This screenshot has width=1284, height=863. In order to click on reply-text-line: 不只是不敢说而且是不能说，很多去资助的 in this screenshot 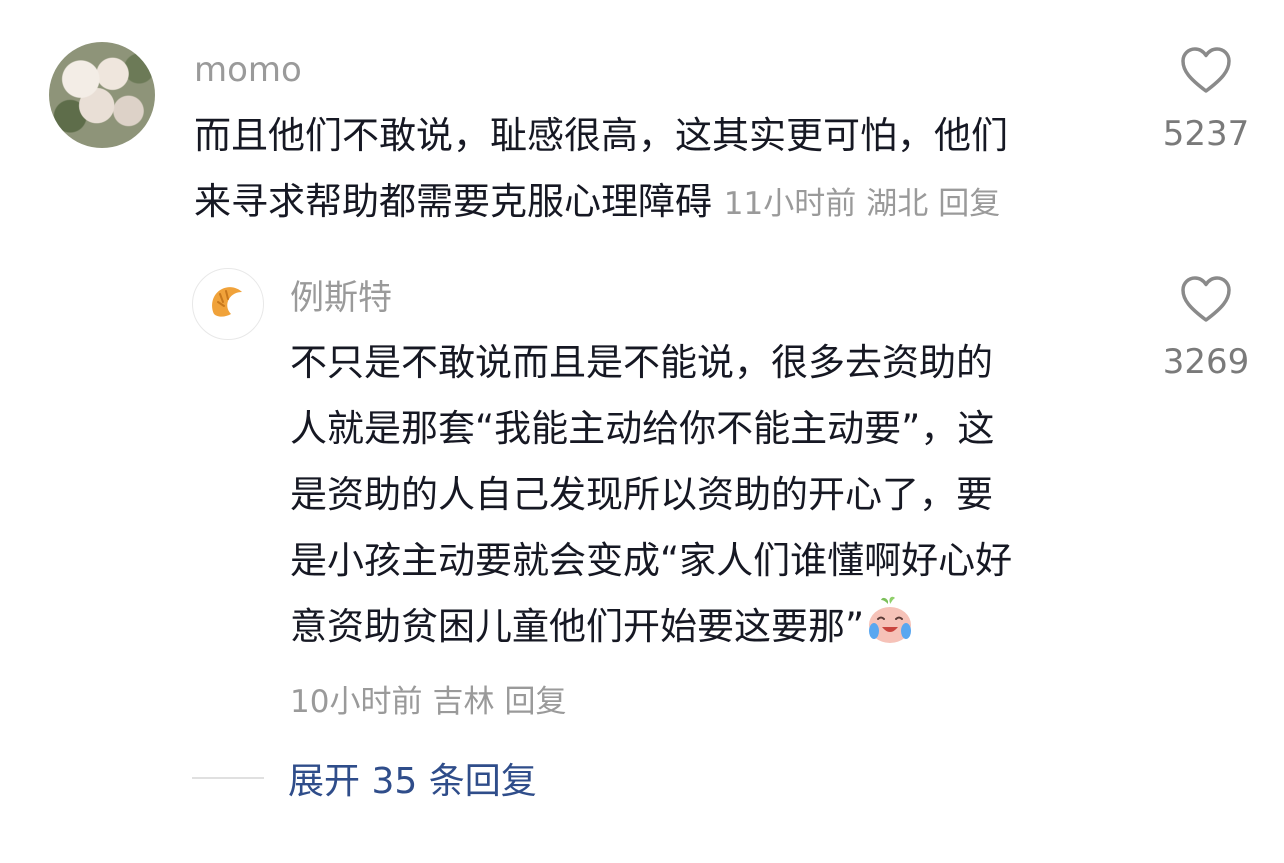, I will do `click(641, 362)`.